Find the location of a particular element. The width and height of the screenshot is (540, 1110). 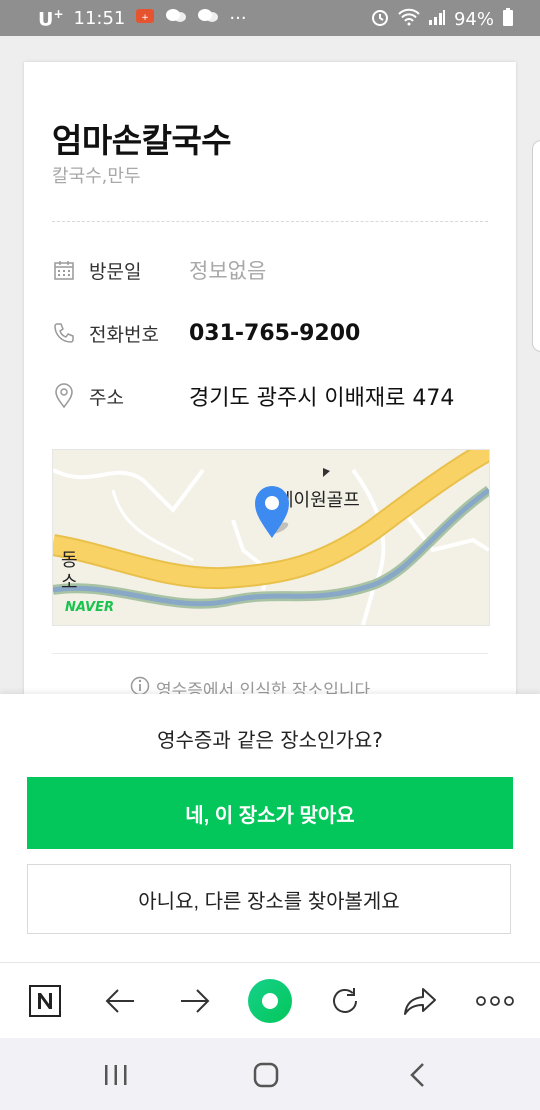

wifi-icon is located at coordinates (409, 19).